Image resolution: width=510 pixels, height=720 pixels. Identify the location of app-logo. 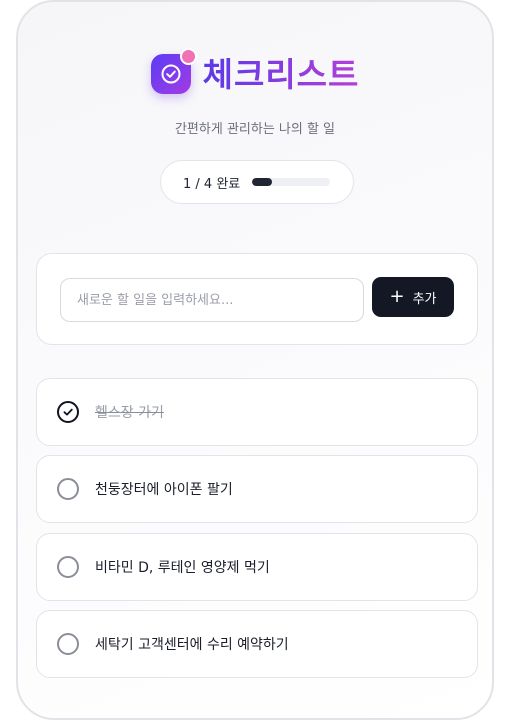
(173, 71).